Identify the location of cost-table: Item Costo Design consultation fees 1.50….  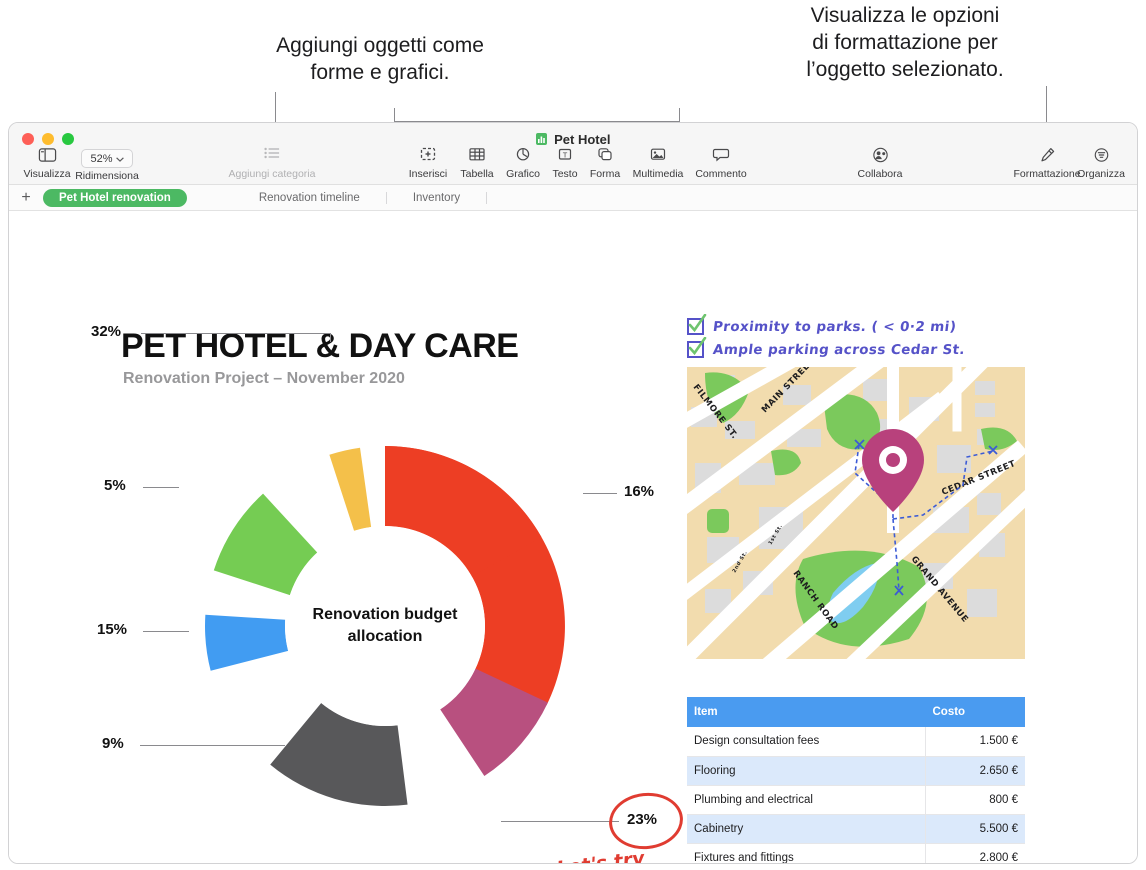
(856, 780).